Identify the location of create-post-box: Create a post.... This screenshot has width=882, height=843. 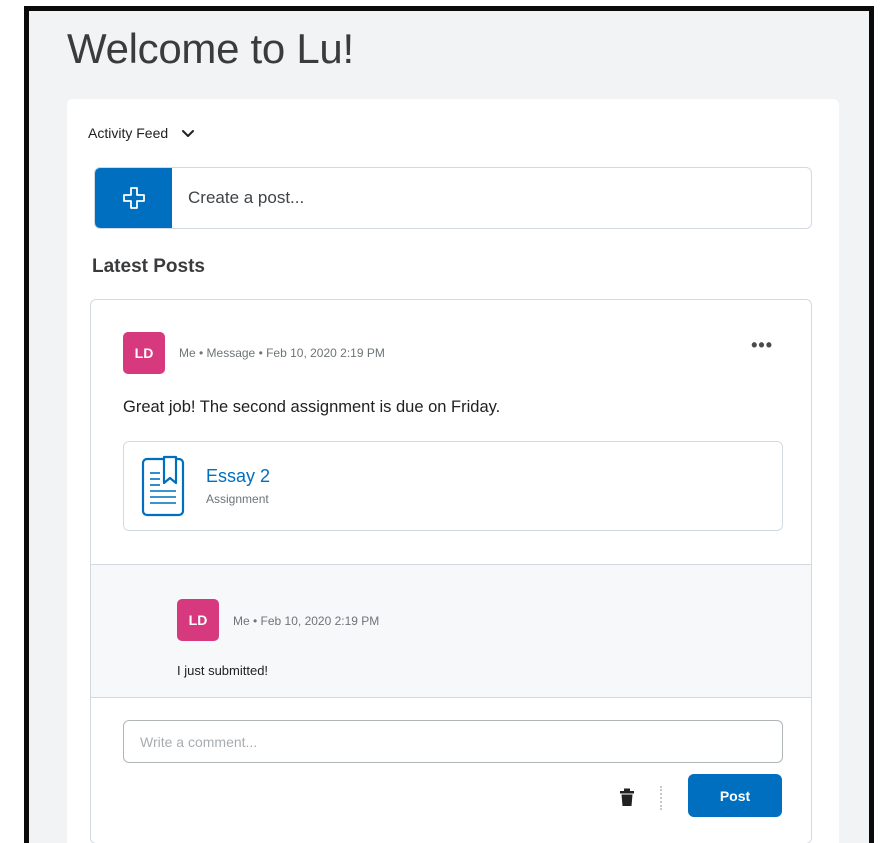
(453, 198).